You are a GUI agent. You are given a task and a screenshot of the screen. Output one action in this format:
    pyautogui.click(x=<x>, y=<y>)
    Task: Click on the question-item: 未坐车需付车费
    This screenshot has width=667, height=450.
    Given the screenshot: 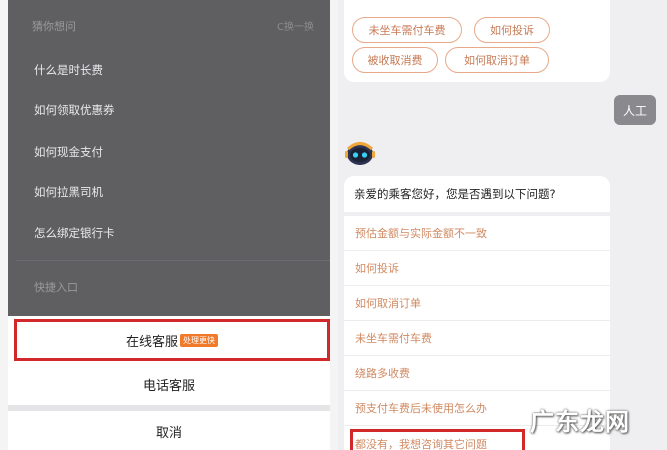 What is the action you would take?
    pyautogui.click(x=477, y=338)
    